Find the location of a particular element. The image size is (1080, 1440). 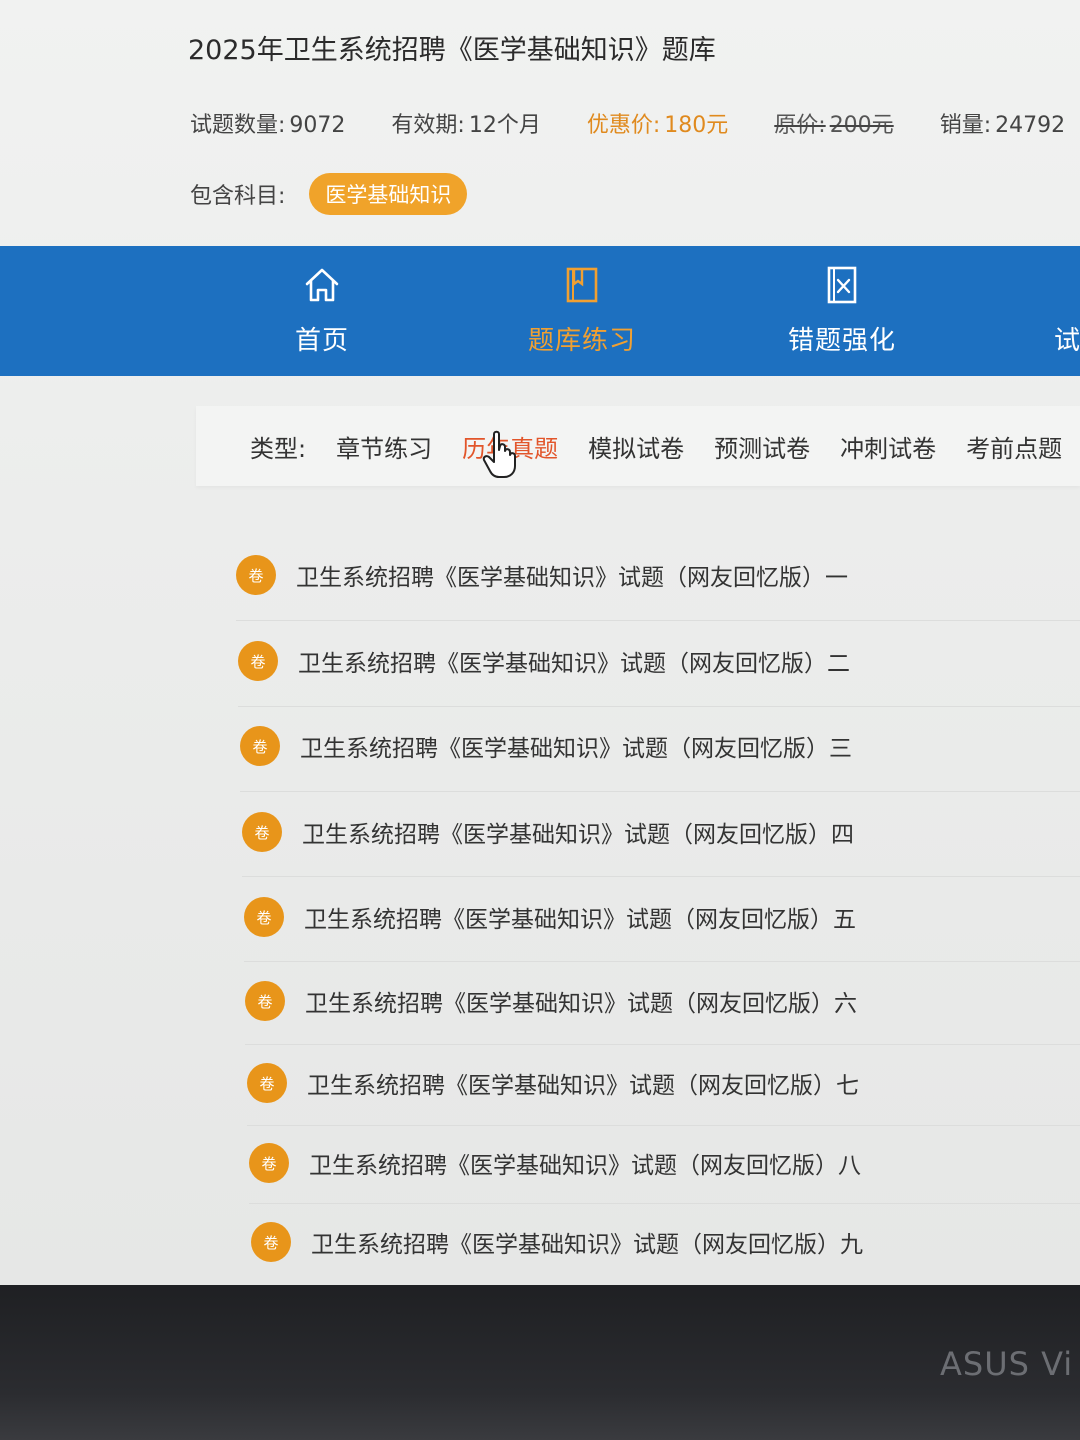

list-item: 卷 卫生系统招聘《医学基础知识》试题（网友回忆版）一 is located at coordinates (542, 575).